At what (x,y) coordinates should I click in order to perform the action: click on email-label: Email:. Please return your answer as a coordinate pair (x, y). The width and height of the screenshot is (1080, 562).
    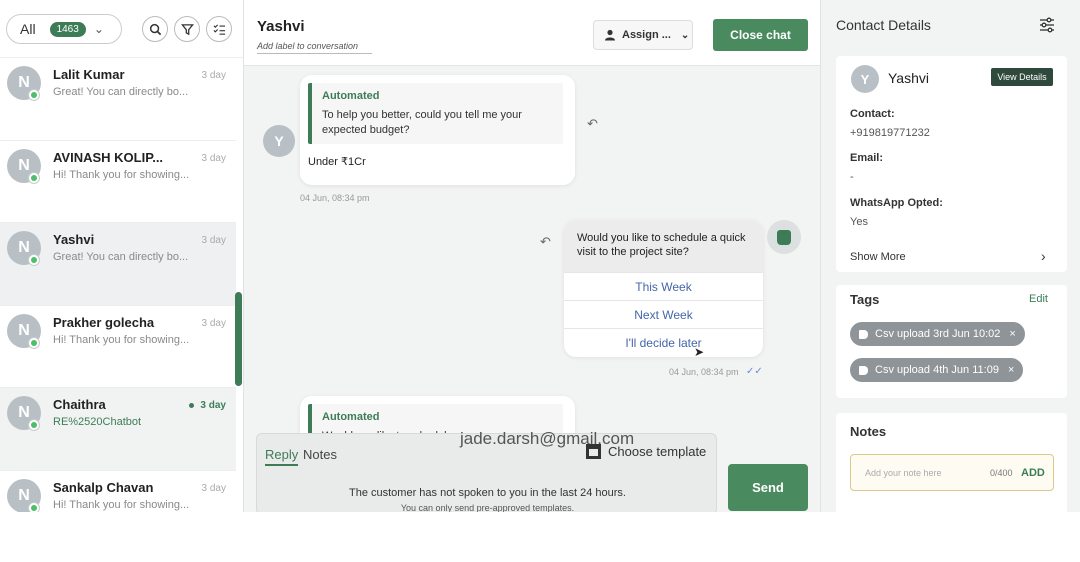
    Looking at the image, I should click on (867, 158).